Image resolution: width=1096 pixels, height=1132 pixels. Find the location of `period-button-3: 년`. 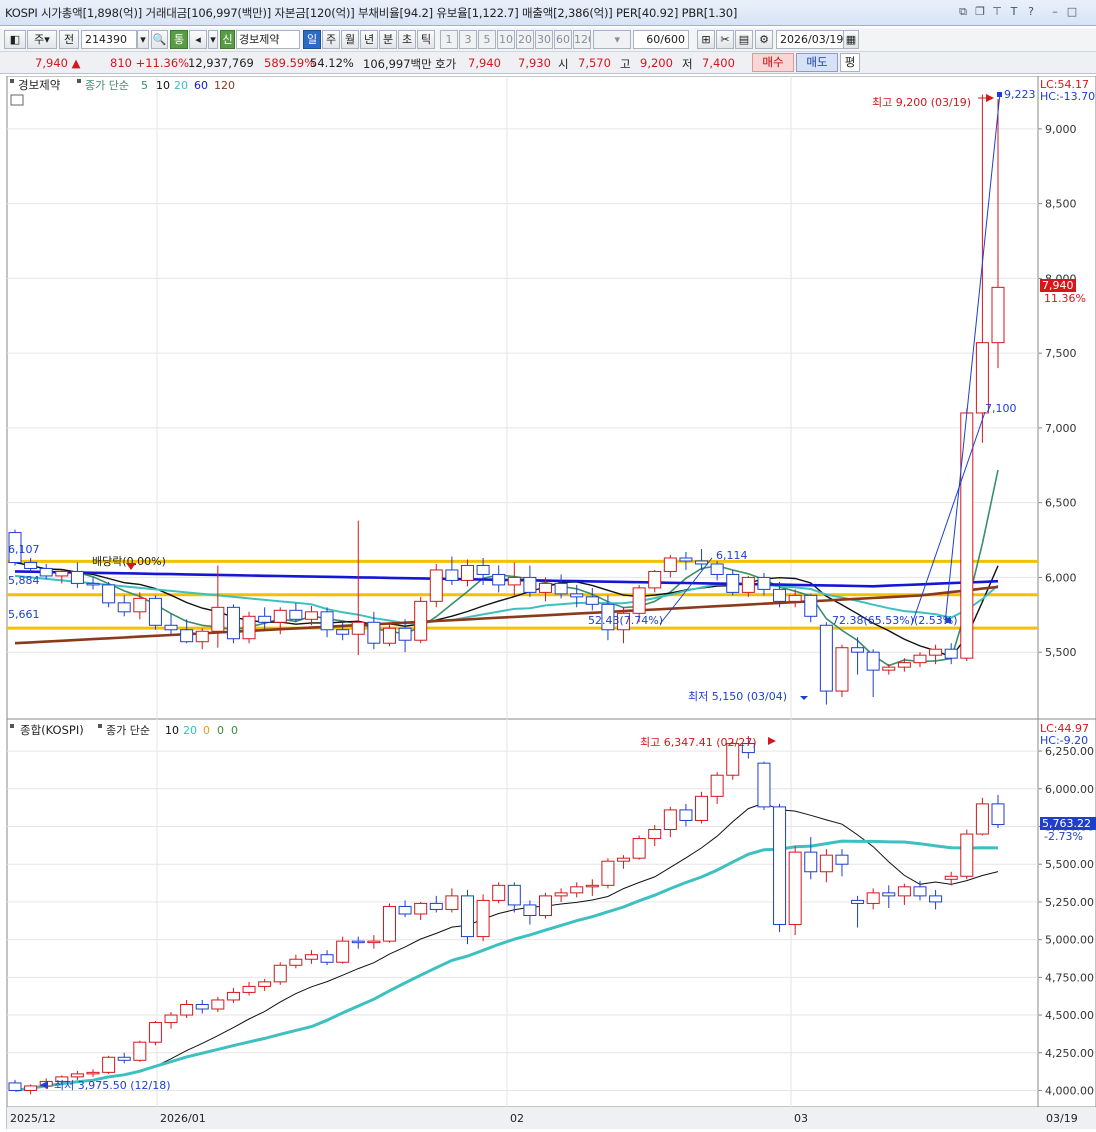

period-button-3: 년 is located at coordinates (369, 39).